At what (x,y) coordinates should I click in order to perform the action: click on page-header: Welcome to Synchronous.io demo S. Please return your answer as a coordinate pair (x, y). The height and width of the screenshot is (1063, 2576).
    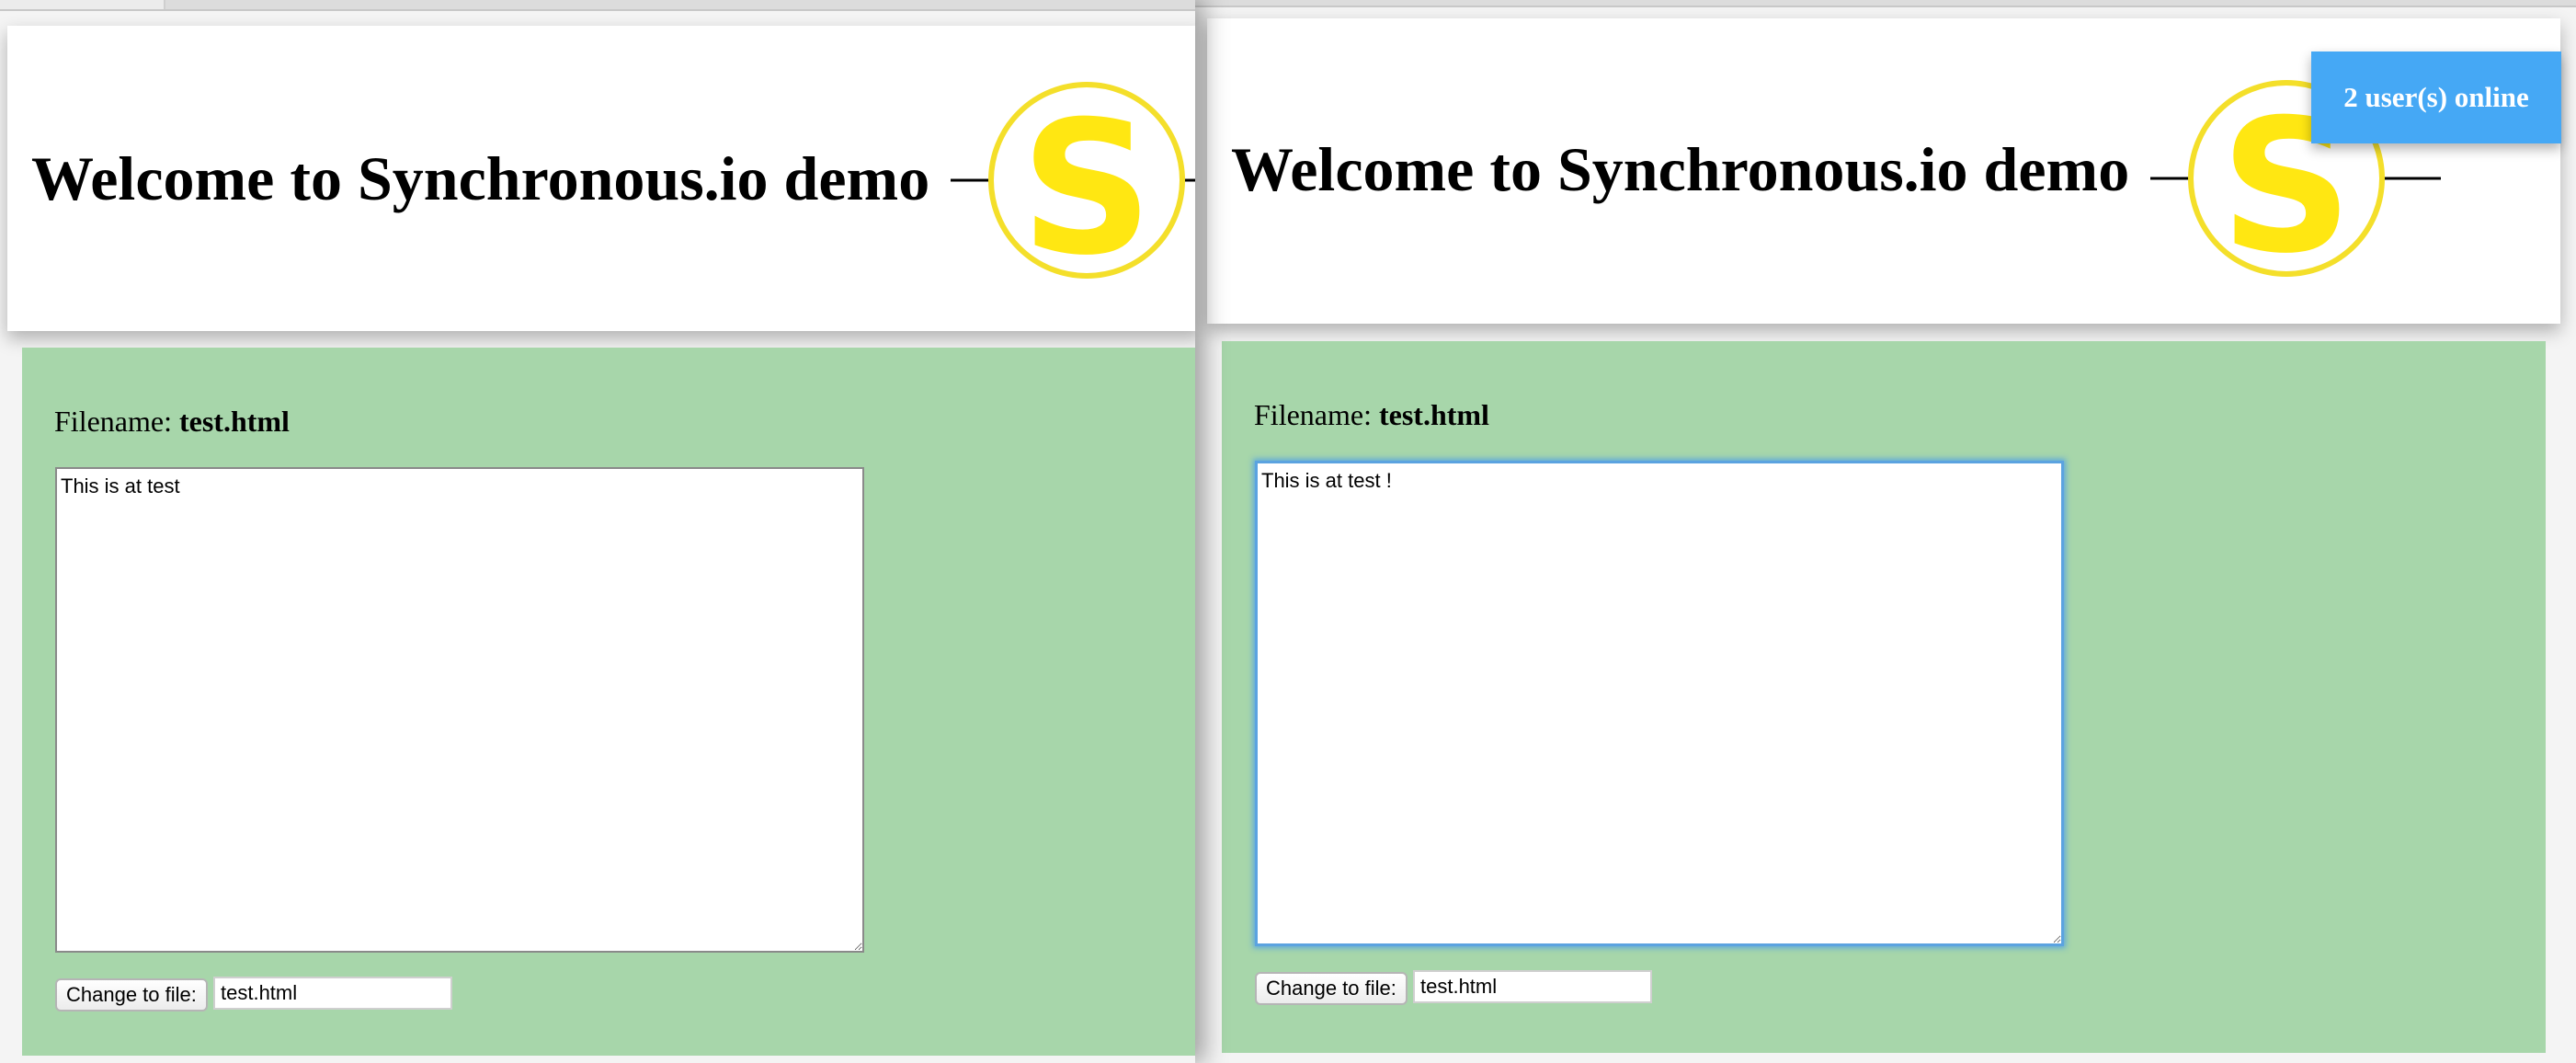
    Looking at the image, I should click on (601, 178).